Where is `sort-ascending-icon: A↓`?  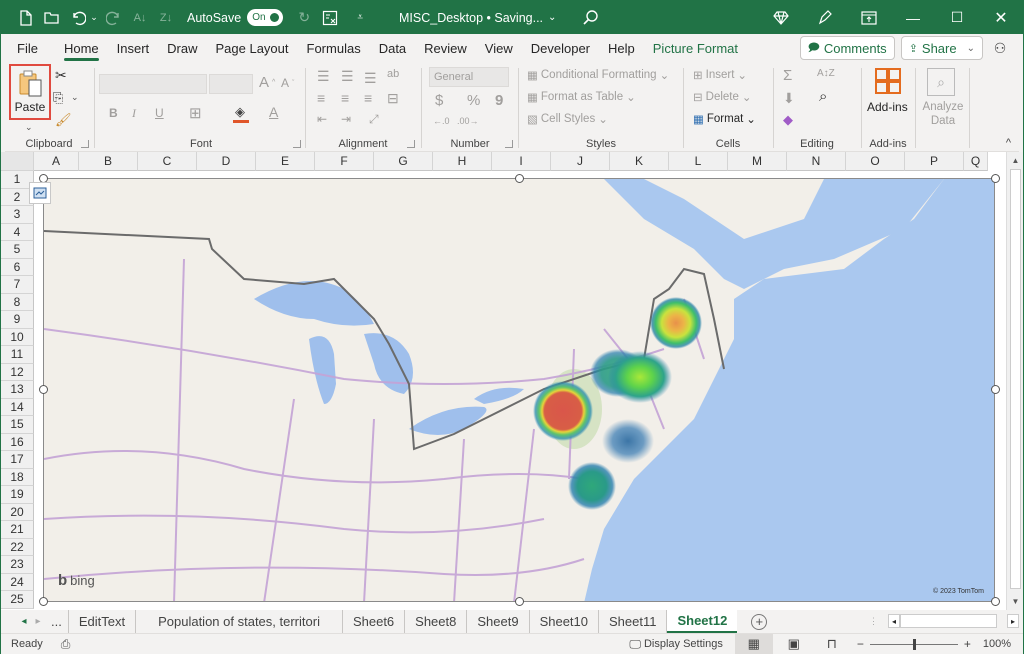
sort-ascending-icon: A↓ is located at coordinates (140, 18).